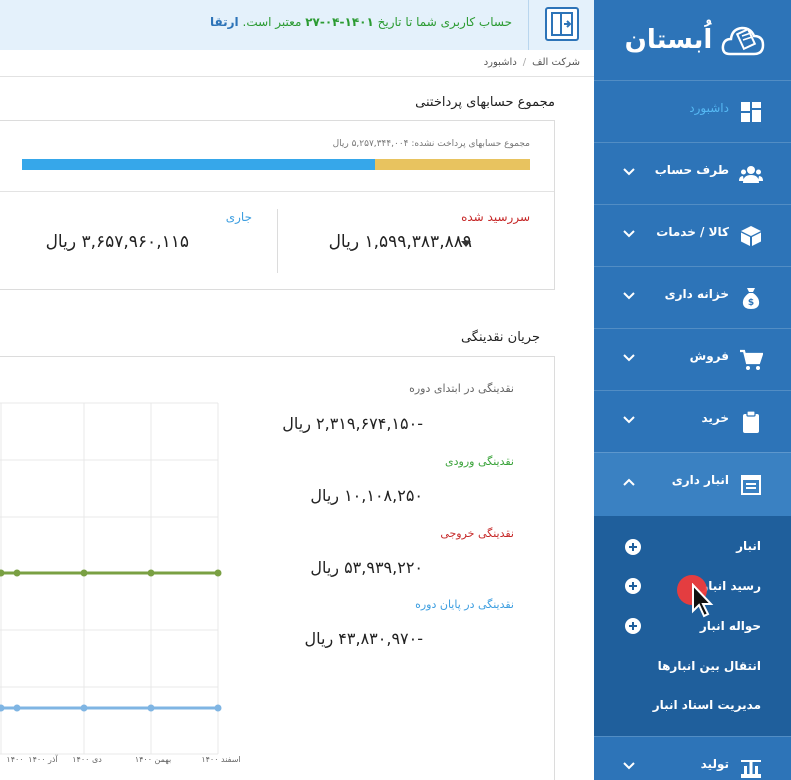 This screenshot has width=791, height=780. Describe the element at coordinates (363, 638) in the screenshot. I see `cashflow-end-value: -۴۳,۸۳۰,۹۷۰ ریال` at that location.